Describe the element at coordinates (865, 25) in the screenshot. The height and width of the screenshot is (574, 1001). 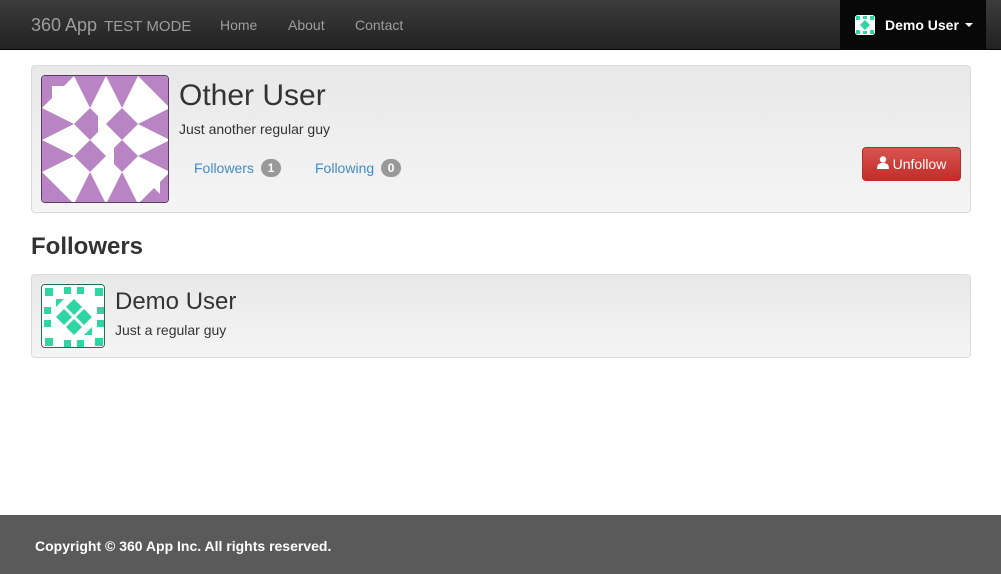
I see `user-avatar` at that location.